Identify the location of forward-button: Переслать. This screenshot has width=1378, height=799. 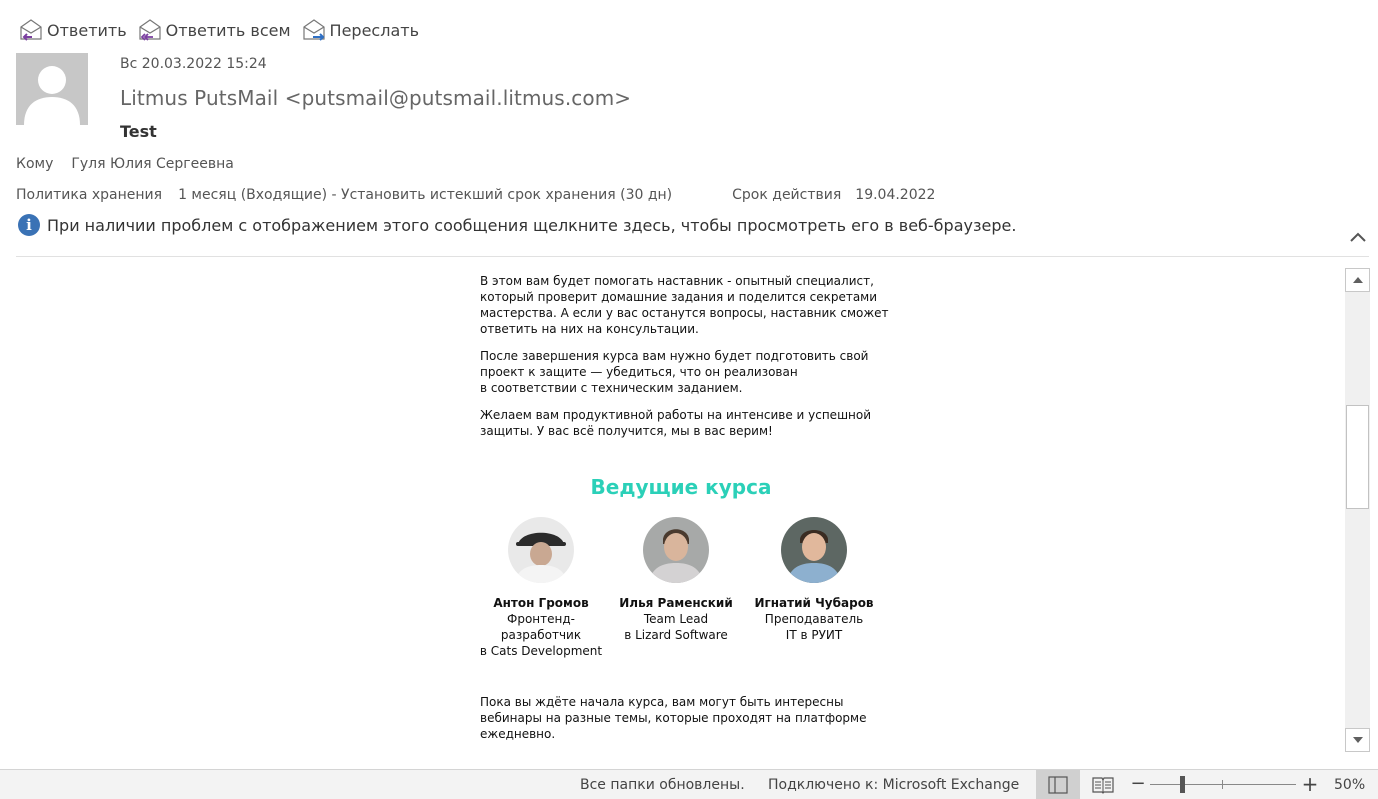
(360, 30).